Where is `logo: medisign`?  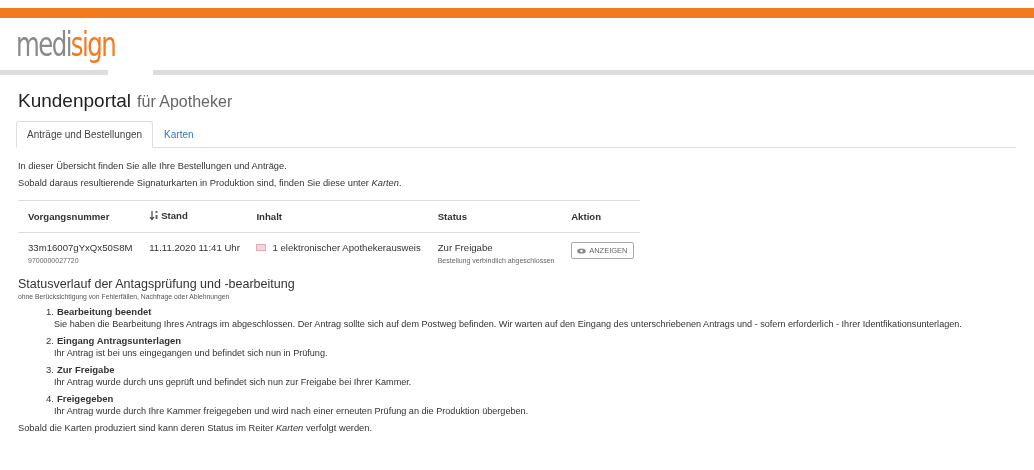
logo: medisign is located at coordinates (66, 44).